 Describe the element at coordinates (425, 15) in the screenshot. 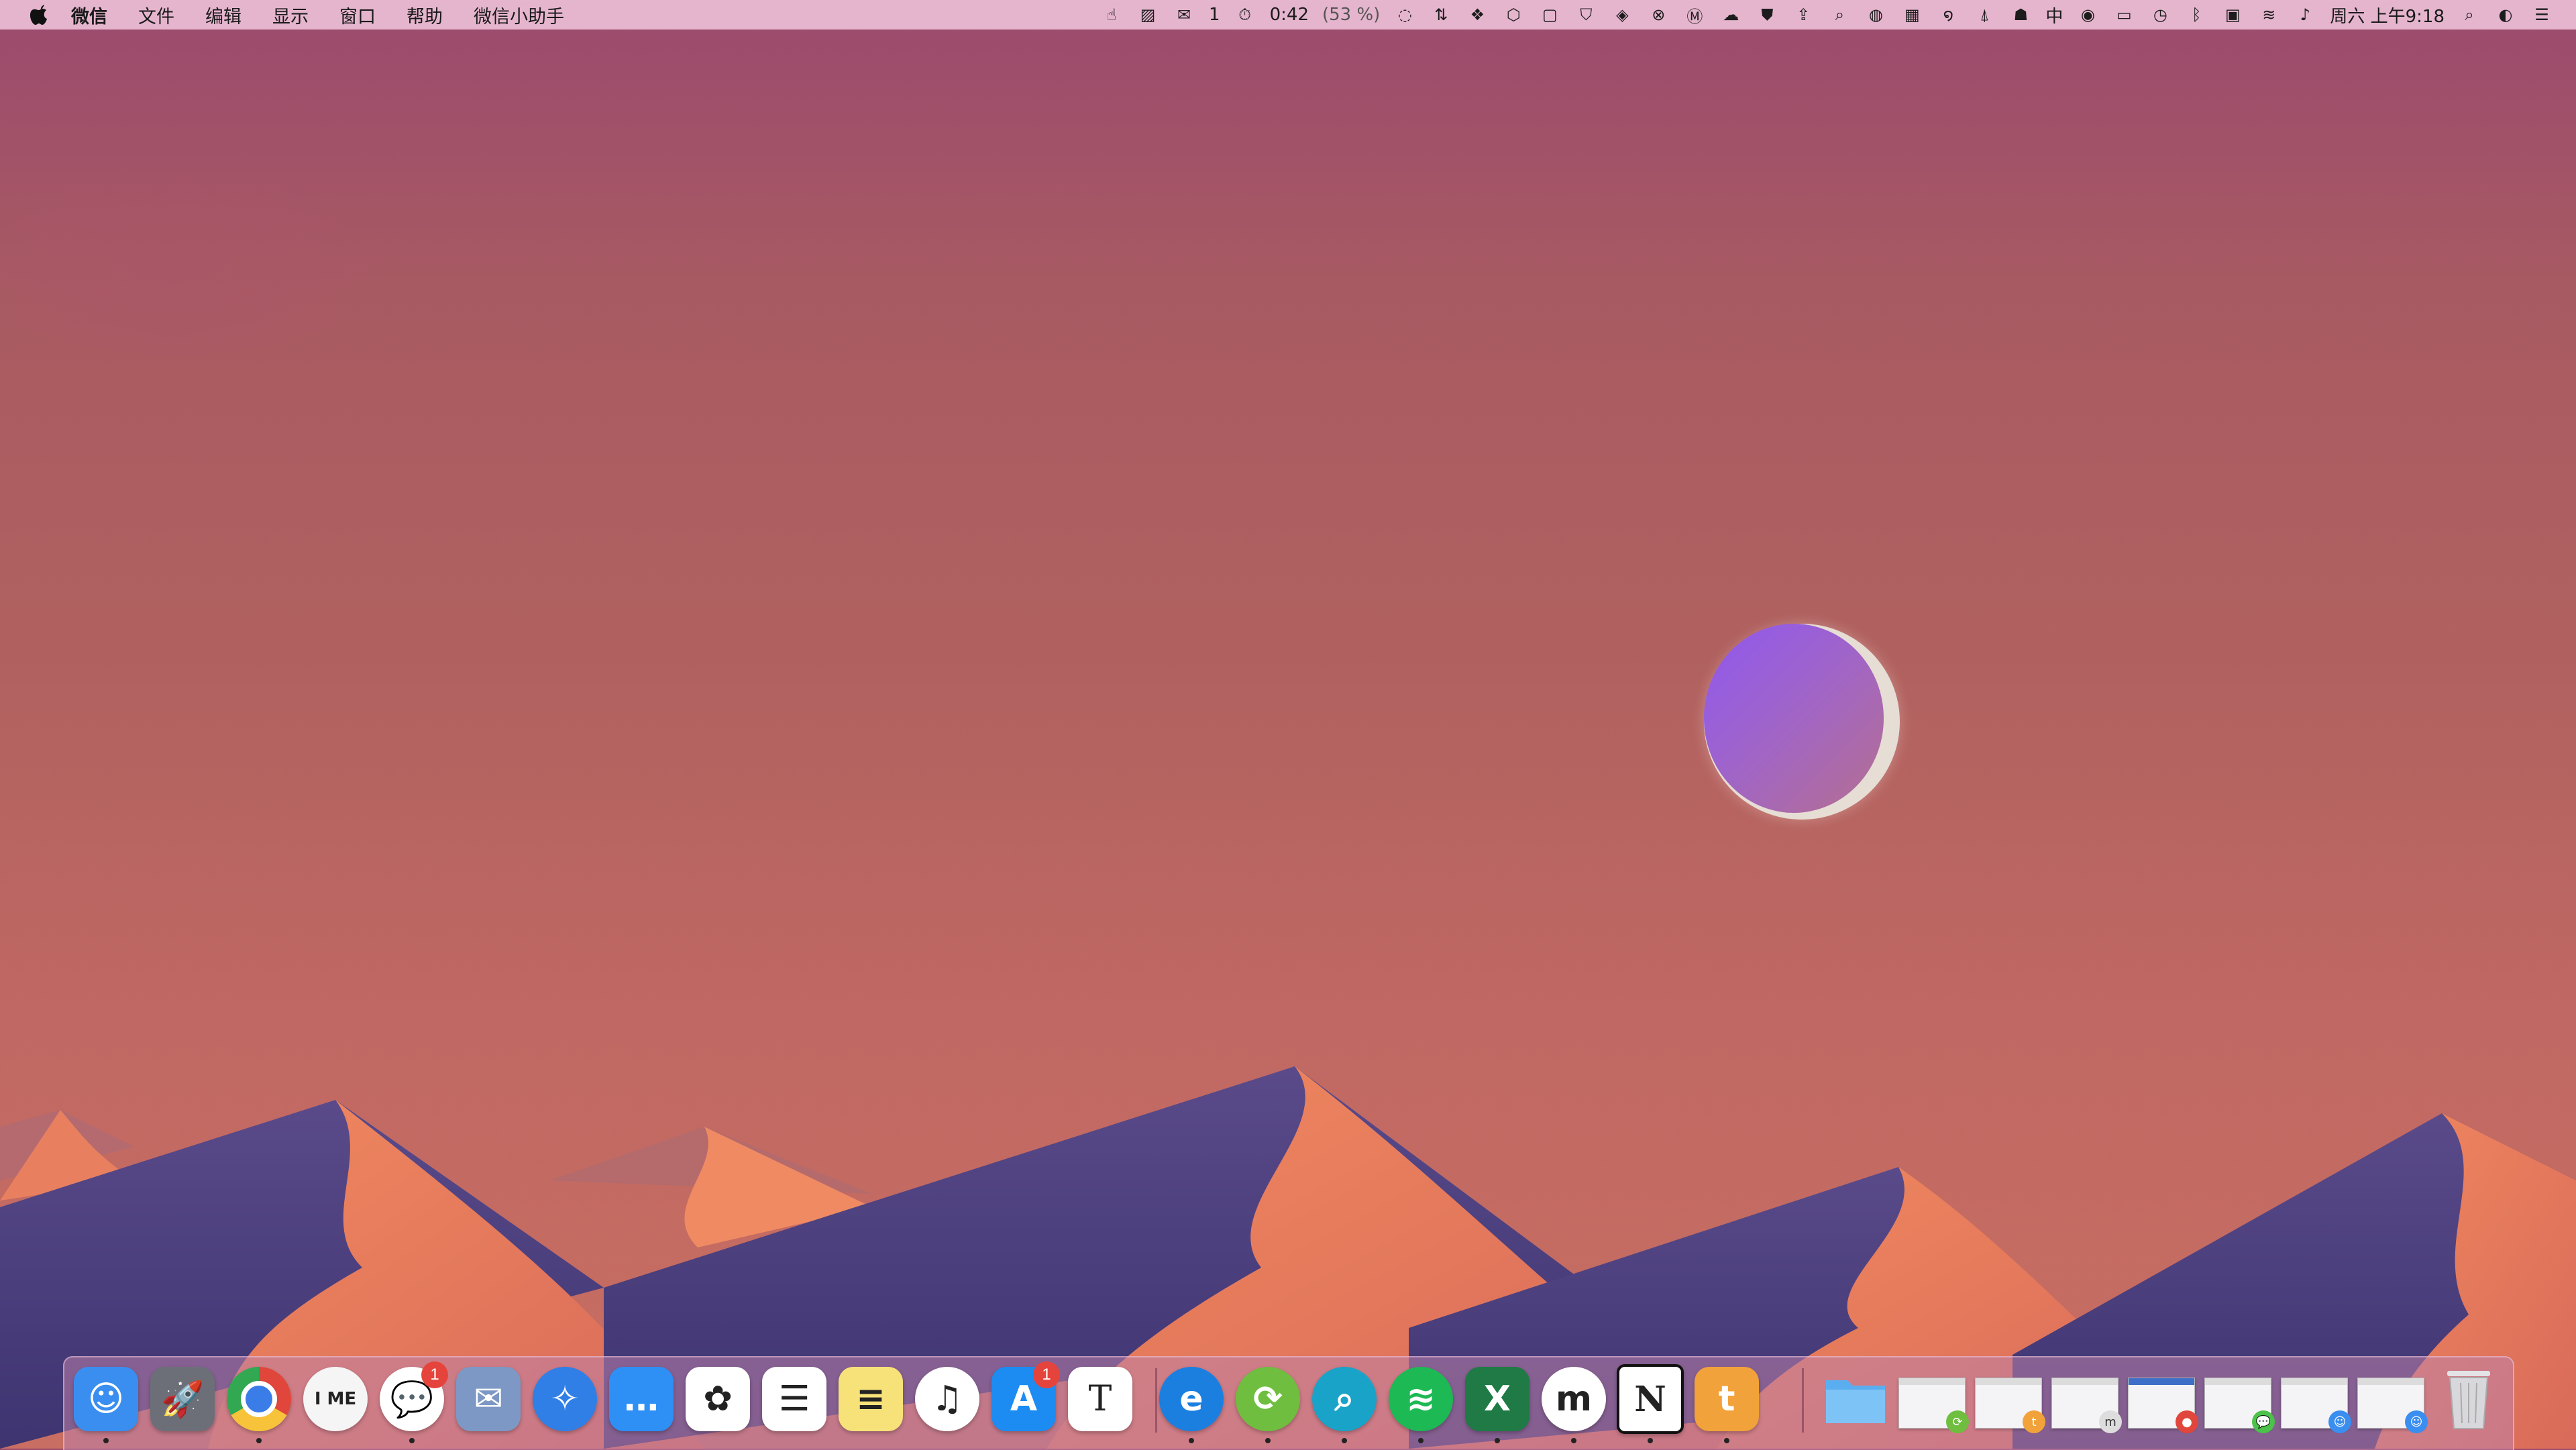

I see `menu-help: 帮助` at that location.